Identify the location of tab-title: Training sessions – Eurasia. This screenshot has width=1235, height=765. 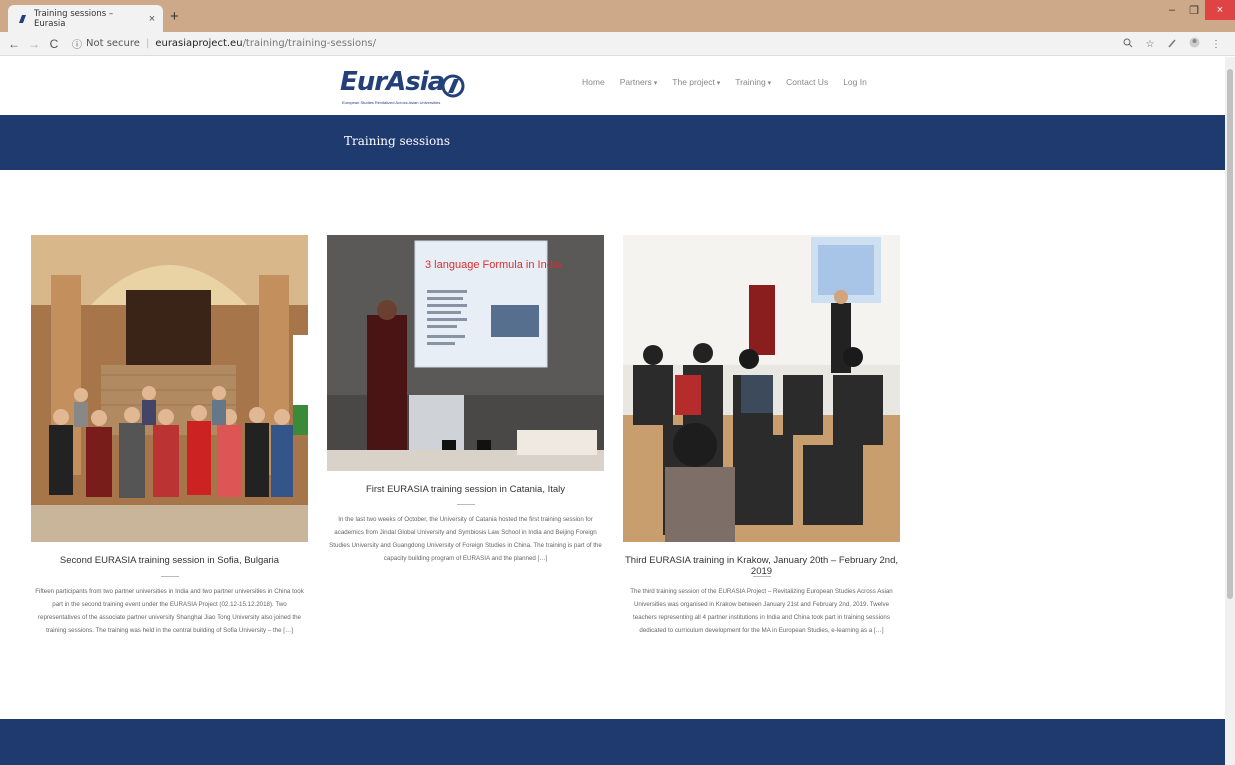
(74, 18).